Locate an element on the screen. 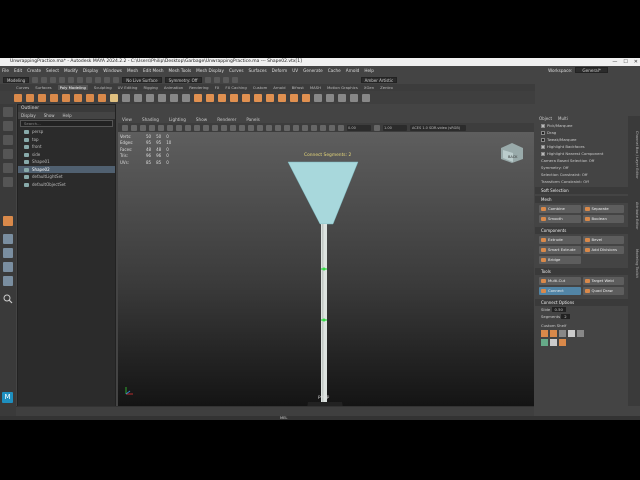 This screenshot has width=640, height=480. poly-cylinder-icon is located at coordinates (42, 97).